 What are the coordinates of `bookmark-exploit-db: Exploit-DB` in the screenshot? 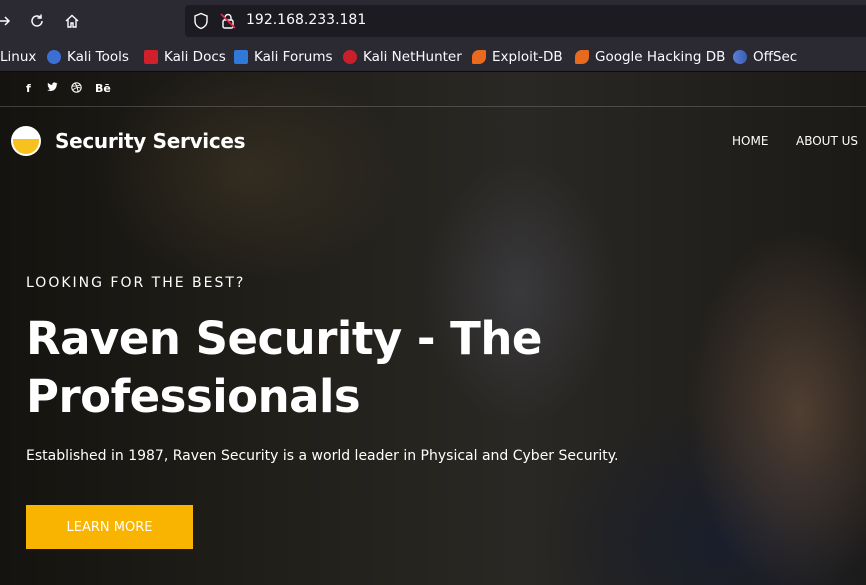 It's located at (517, 57).